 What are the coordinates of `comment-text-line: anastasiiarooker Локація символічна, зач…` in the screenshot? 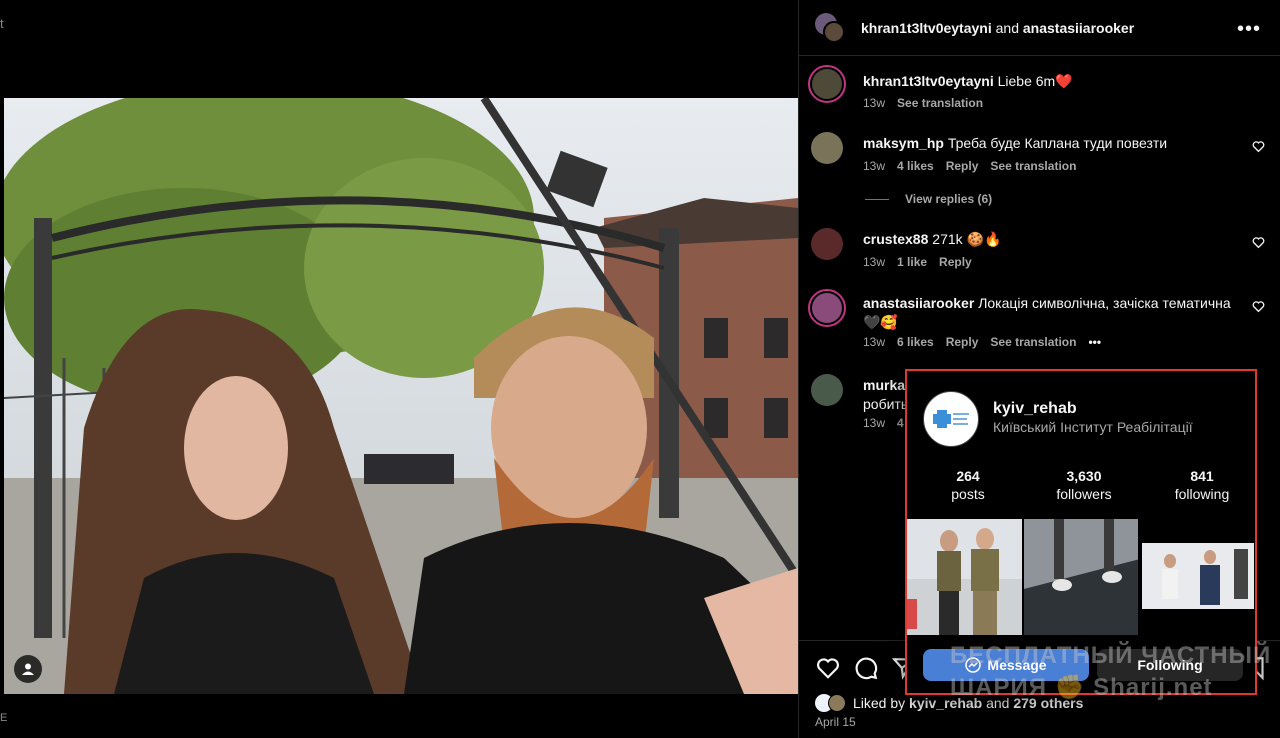 It's located at (1053, 313).